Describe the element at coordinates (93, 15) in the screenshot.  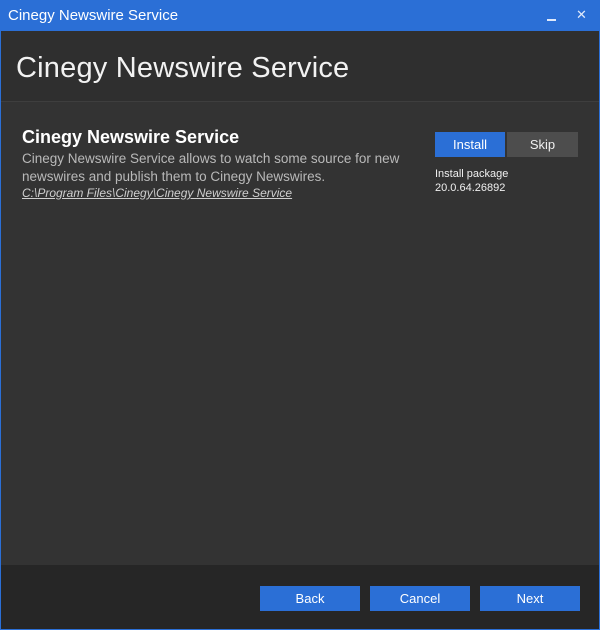
I see `window-title: Cinegy Newswire Service` at that location.